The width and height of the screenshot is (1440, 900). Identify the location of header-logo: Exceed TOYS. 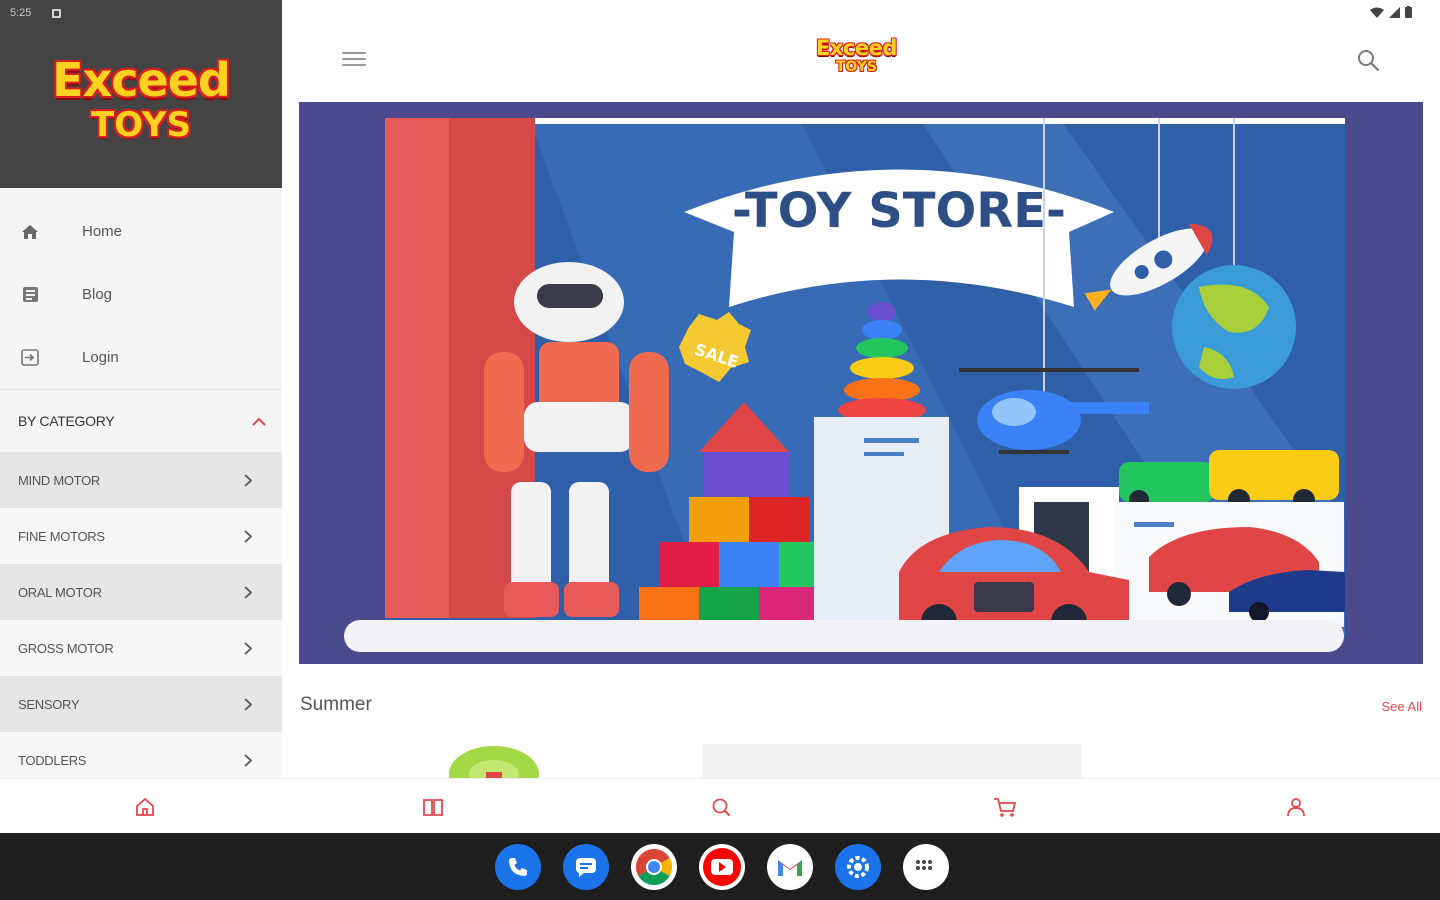
(856, 55).